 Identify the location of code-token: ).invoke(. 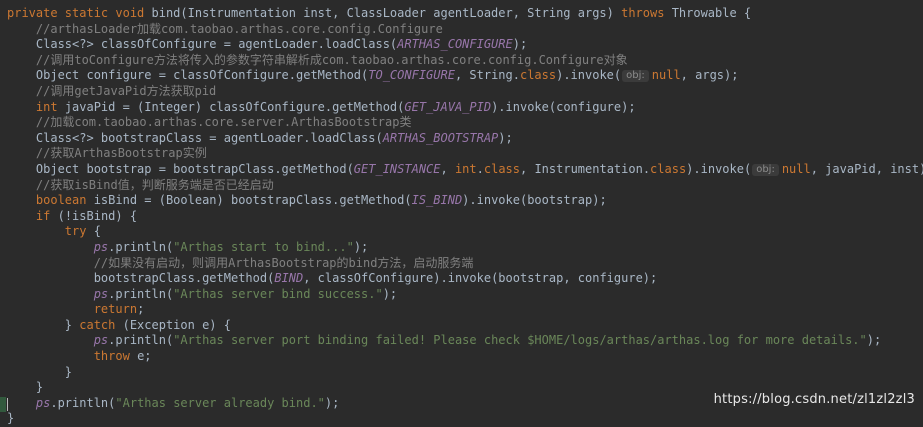
(719, 168).